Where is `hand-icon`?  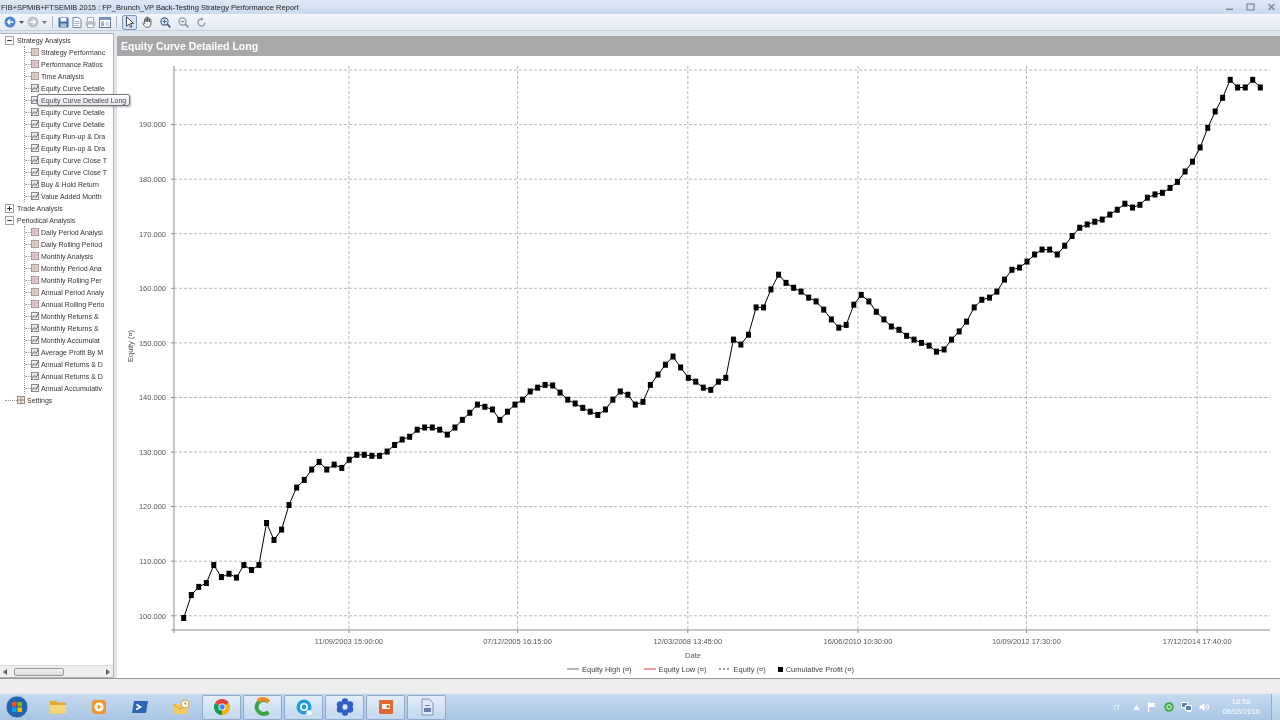 hand-icon is located at coordinates (147, 22).